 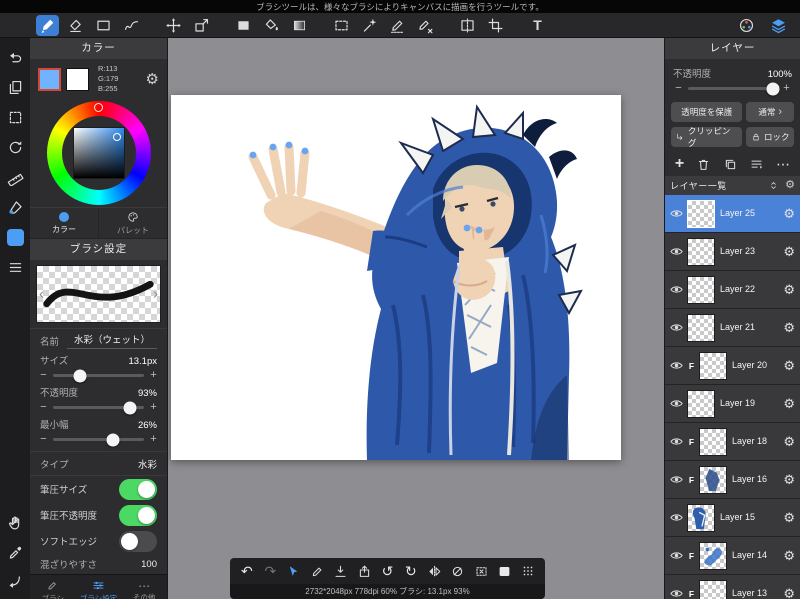 What do you see at coordinates (732, 442) in the screenshot?
I see `layer-row: F Layer 18 ⚙` at bounding box center [732, 442].